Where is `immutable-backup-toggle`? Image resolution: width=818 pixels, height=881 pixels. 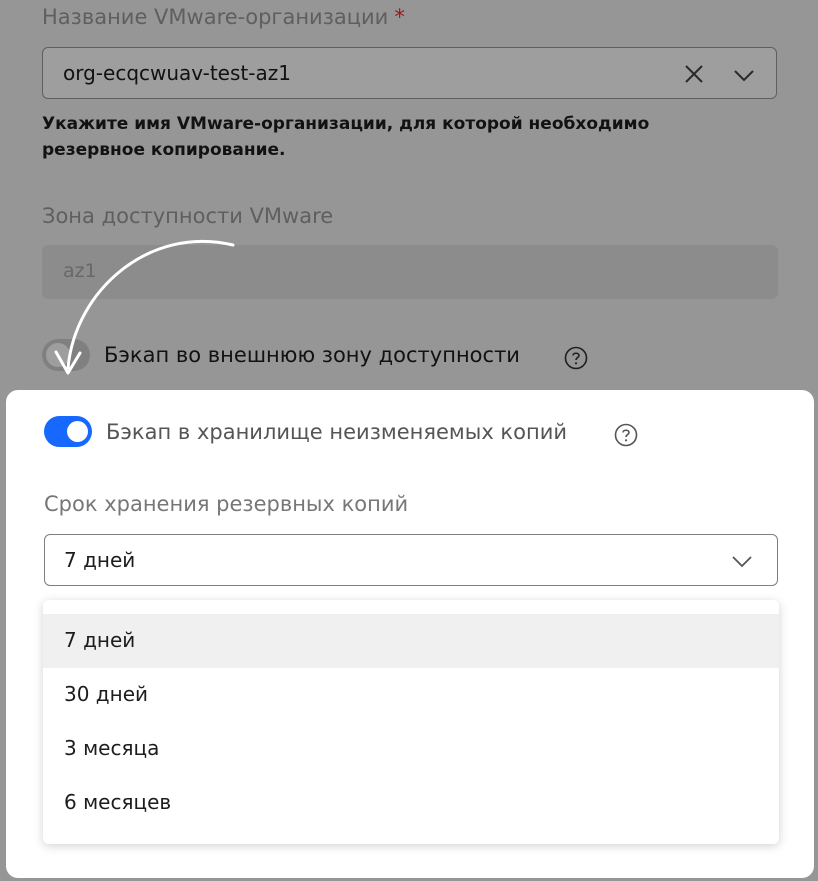 immutable-backup-toggle is located at coordinates (68, 431).